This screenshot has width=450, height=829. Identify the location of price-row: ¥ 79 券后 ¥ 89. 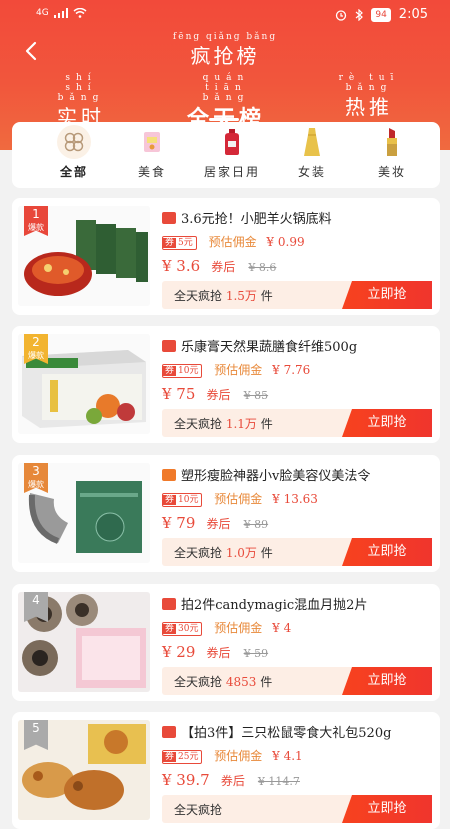
(215, 522).